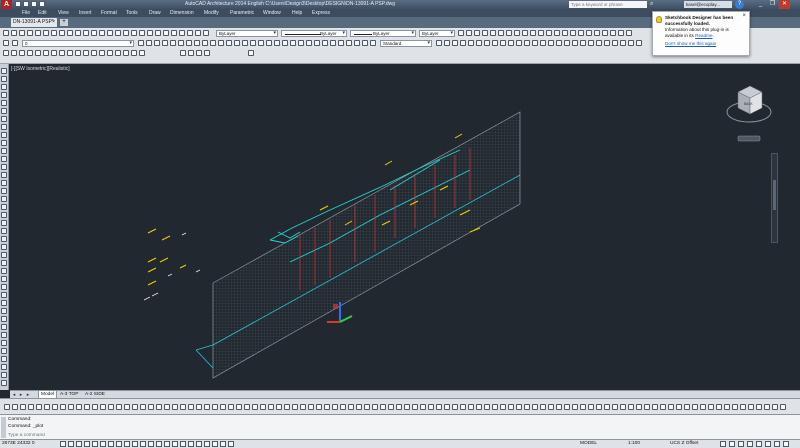  Describe the element at coordinates (78, 43) in the screenshot. I see `layer-dropdown: 0` at that location.